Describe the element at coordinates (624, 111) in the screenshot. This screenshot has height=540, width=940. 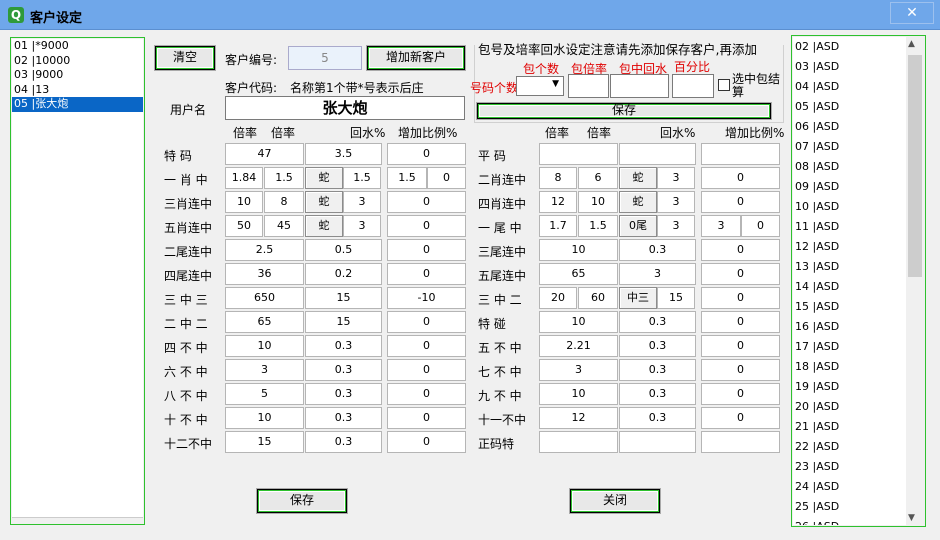
I see `pkg-save-button: 保存` at that location.